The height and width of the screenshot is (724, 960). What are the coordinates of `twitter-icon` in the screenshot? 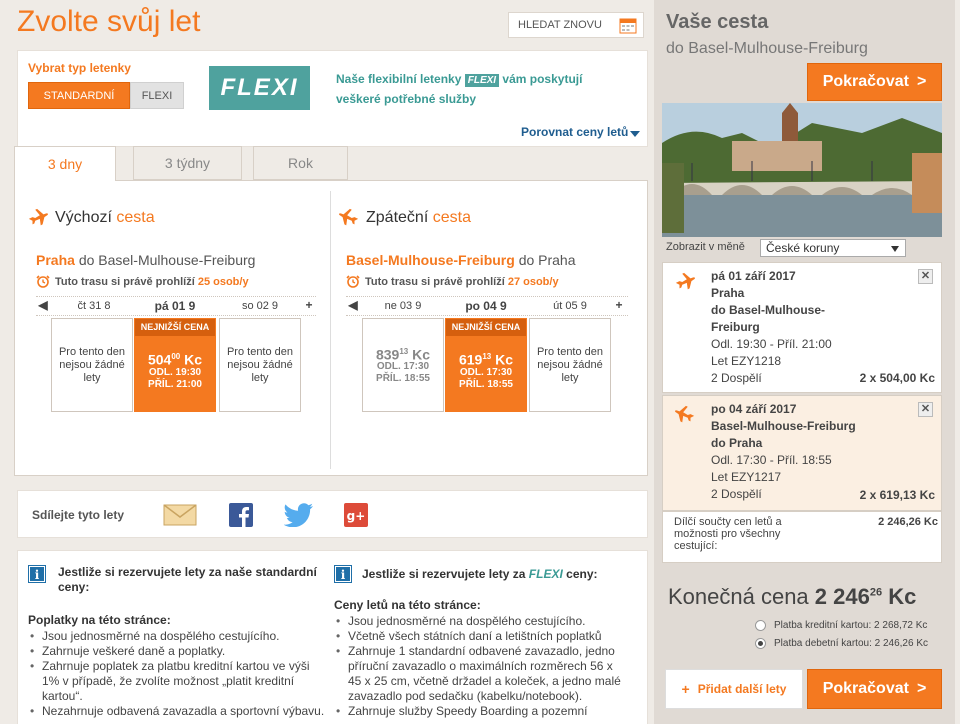 It's located at (299, 515).